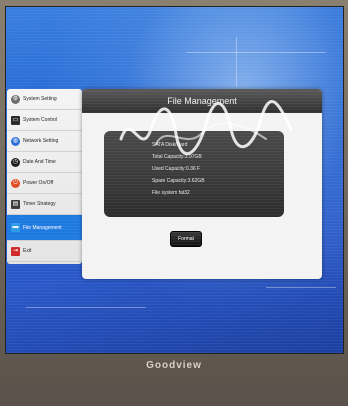 The width and height of the screenshot is (348, 406). Describe the element at coordinates (40, 99) in the screenshot. I see `sidebar-item-label: System Setting` at that location.